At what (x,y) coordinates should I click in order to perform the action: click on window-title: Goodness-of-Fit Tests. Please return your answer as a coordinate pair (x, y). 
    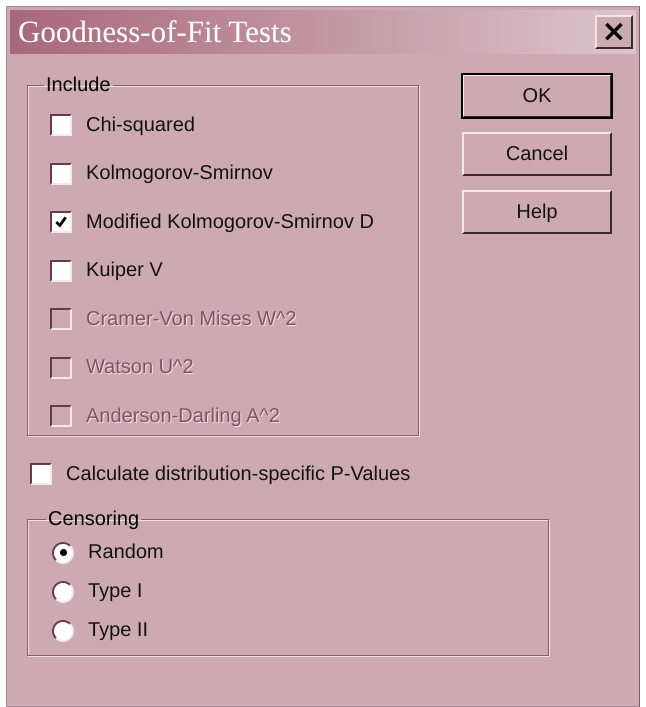
    Looking at the image, I should click on (155, 32).